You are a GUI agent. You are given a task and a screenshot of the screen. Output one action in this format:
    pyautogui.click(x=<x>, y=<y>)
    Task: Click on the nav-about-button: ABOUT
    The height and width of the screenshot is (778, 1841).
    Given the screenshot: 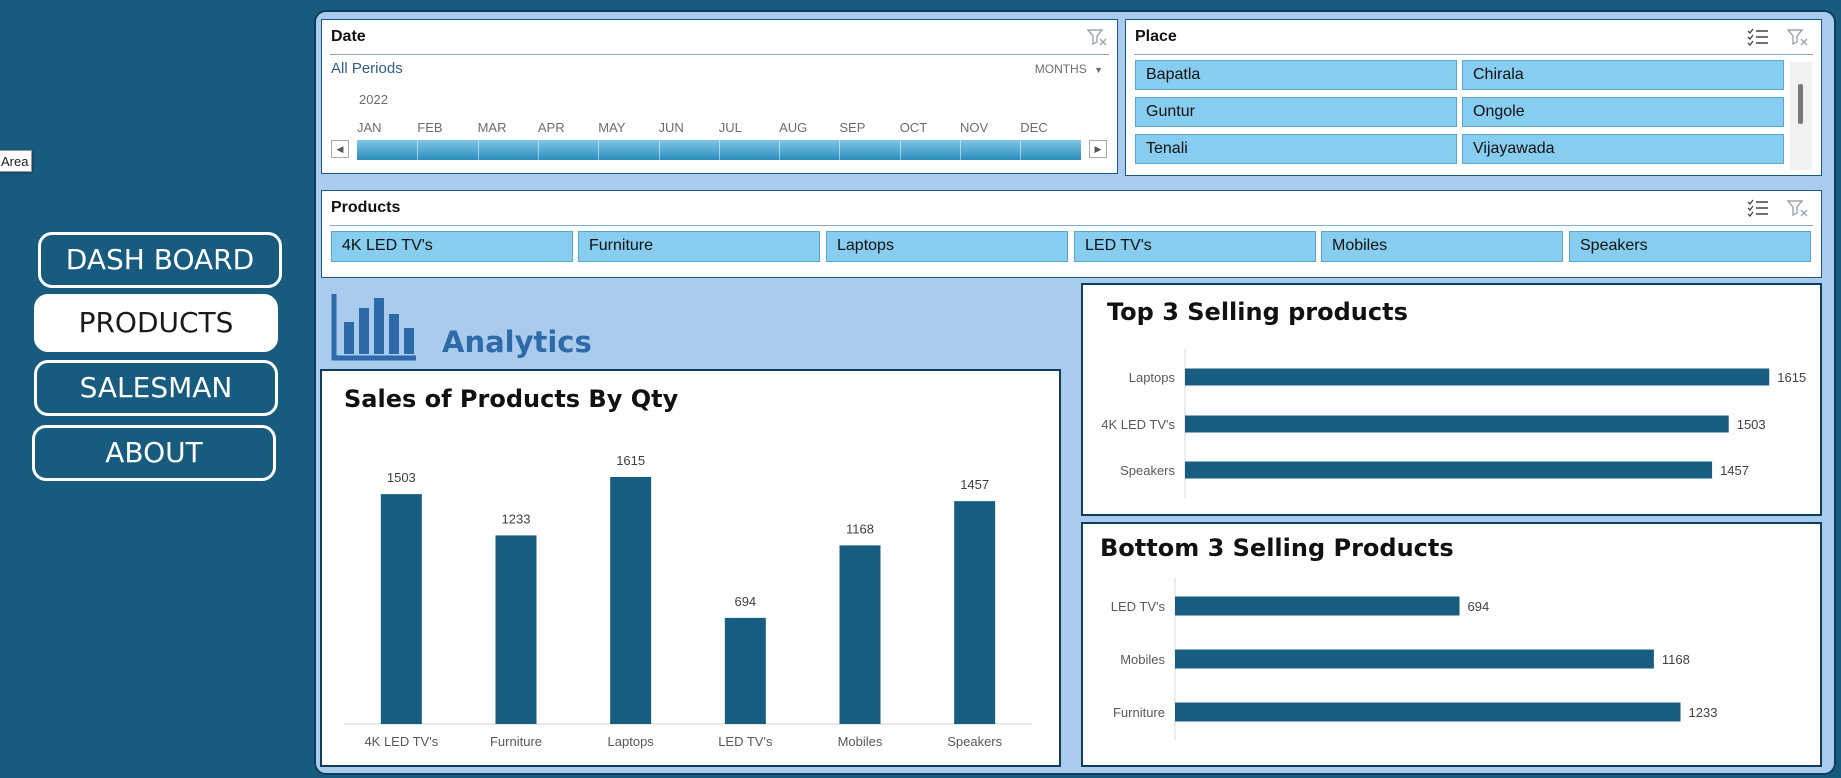 What is the action you would take?
    pyautogui.click(x=154, y=453)
    